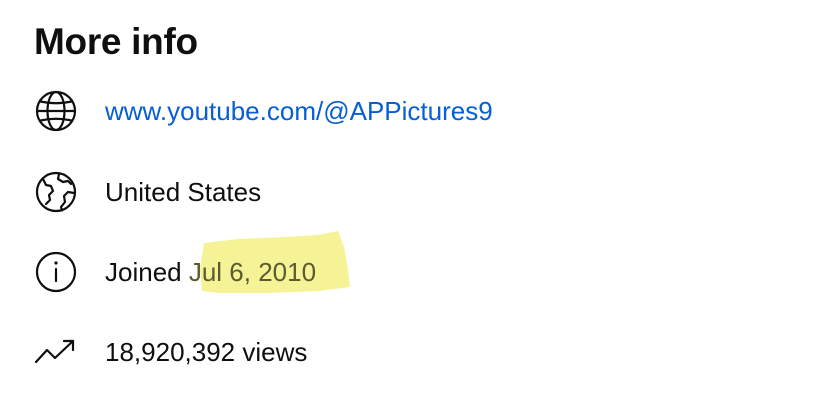  Describe the element at coordinates (414, 192) in the screenshot. I see `location-row: United States` at that location.